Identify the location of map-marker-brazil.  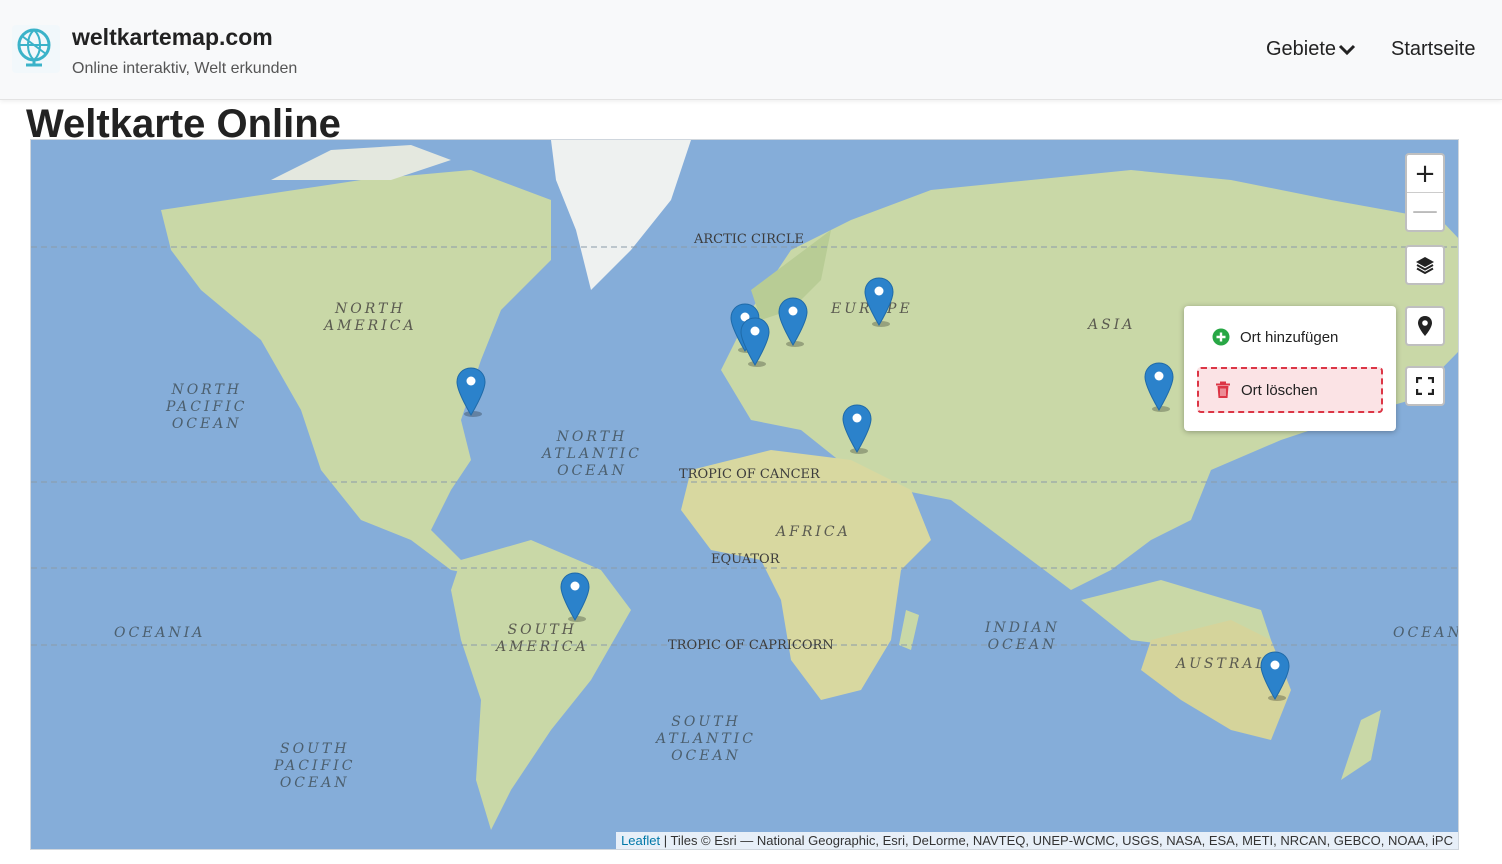
(575, 597).